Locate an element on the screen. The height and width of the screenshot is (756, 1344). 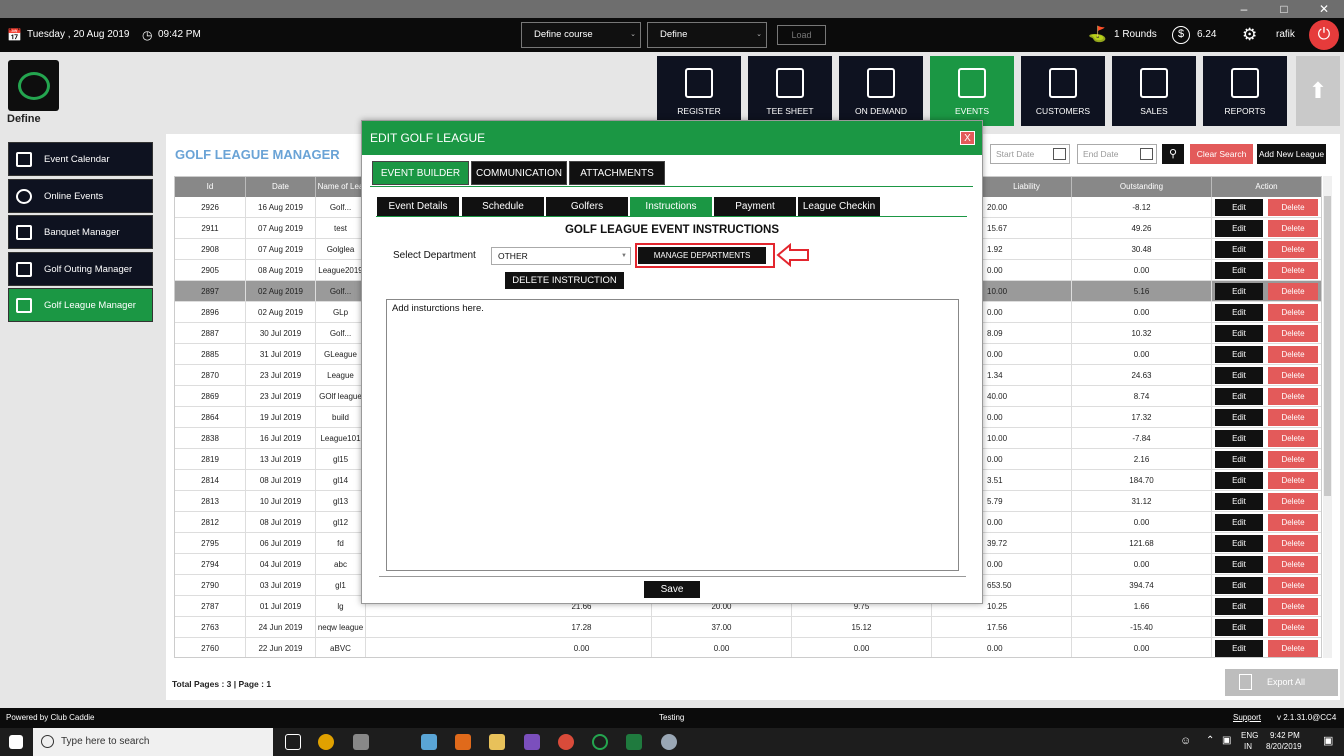
people-icon: ☺ is located at coordinates (1185, 741).